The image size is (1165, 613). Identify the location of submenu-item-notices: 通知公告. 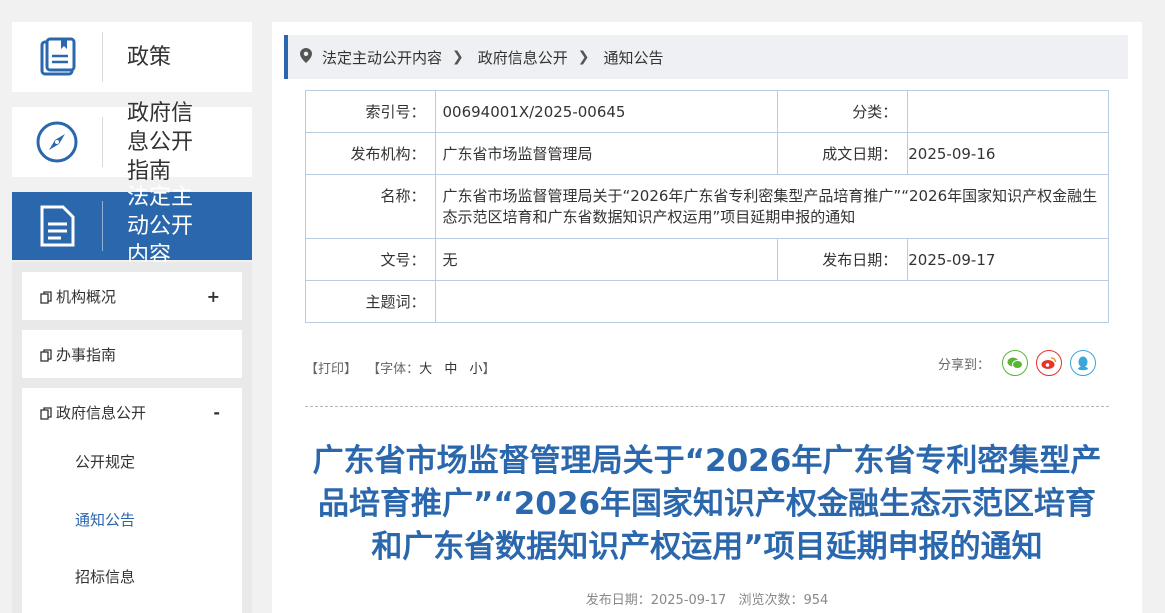
(105, 519).